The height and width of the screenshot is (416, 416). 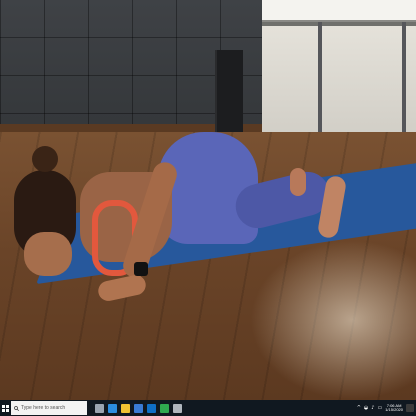 I want to click on keyboard-icon: ▭, so click(x=379, y=408).